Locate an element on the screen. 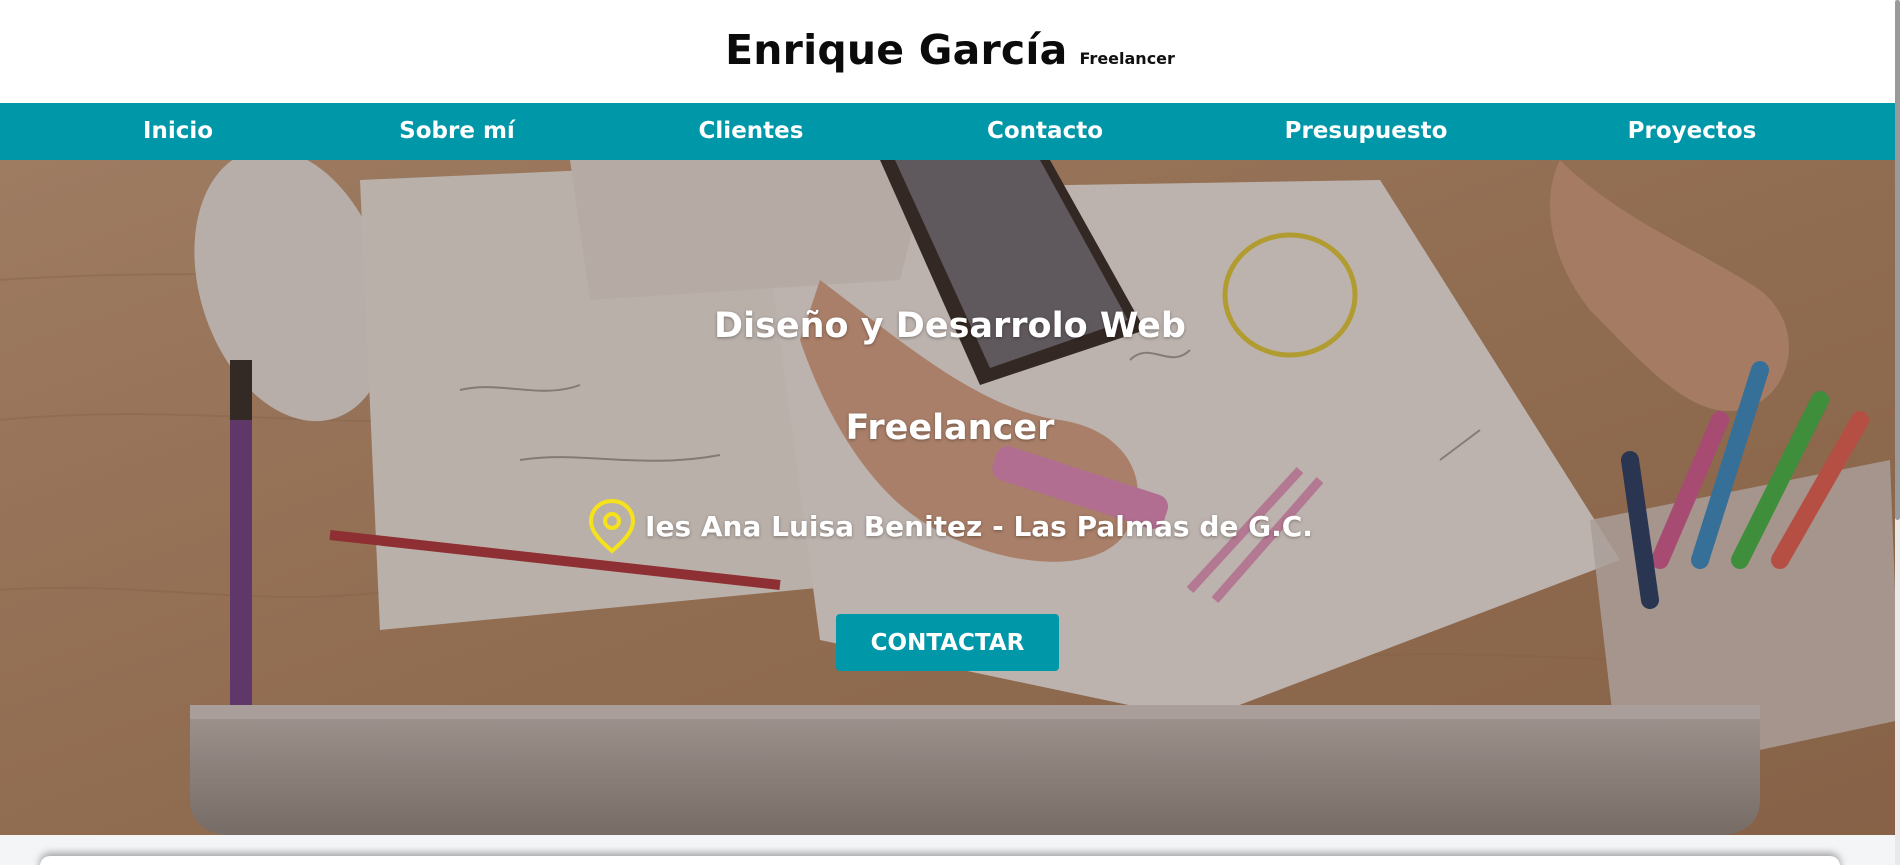 This screenshot has width=1900, height=865. hero-subtitle: Freelancer is located at coordinates (950, 428).